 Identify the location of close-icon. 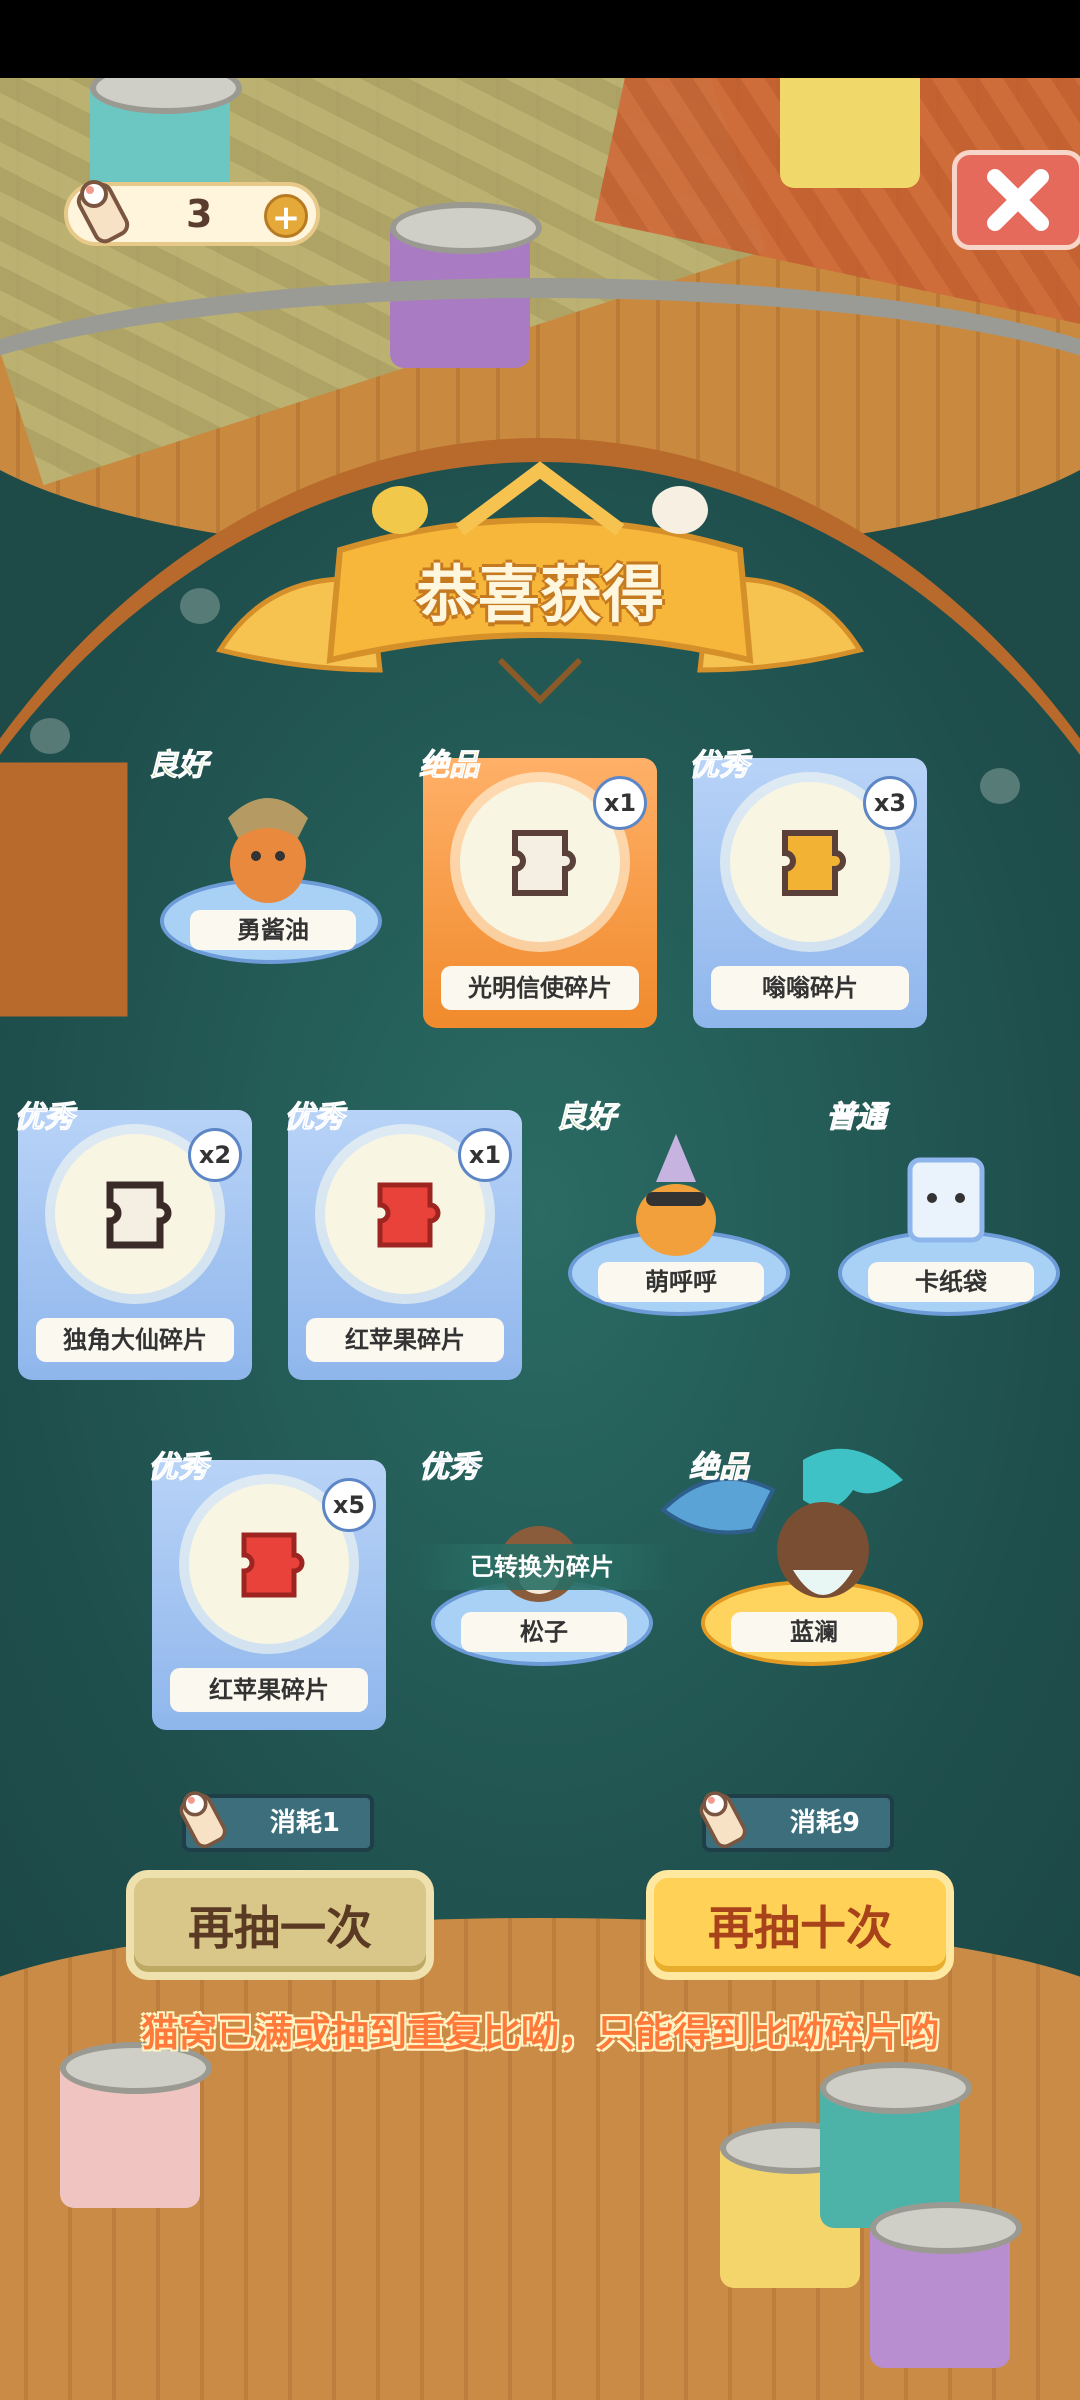
(1018, 200).